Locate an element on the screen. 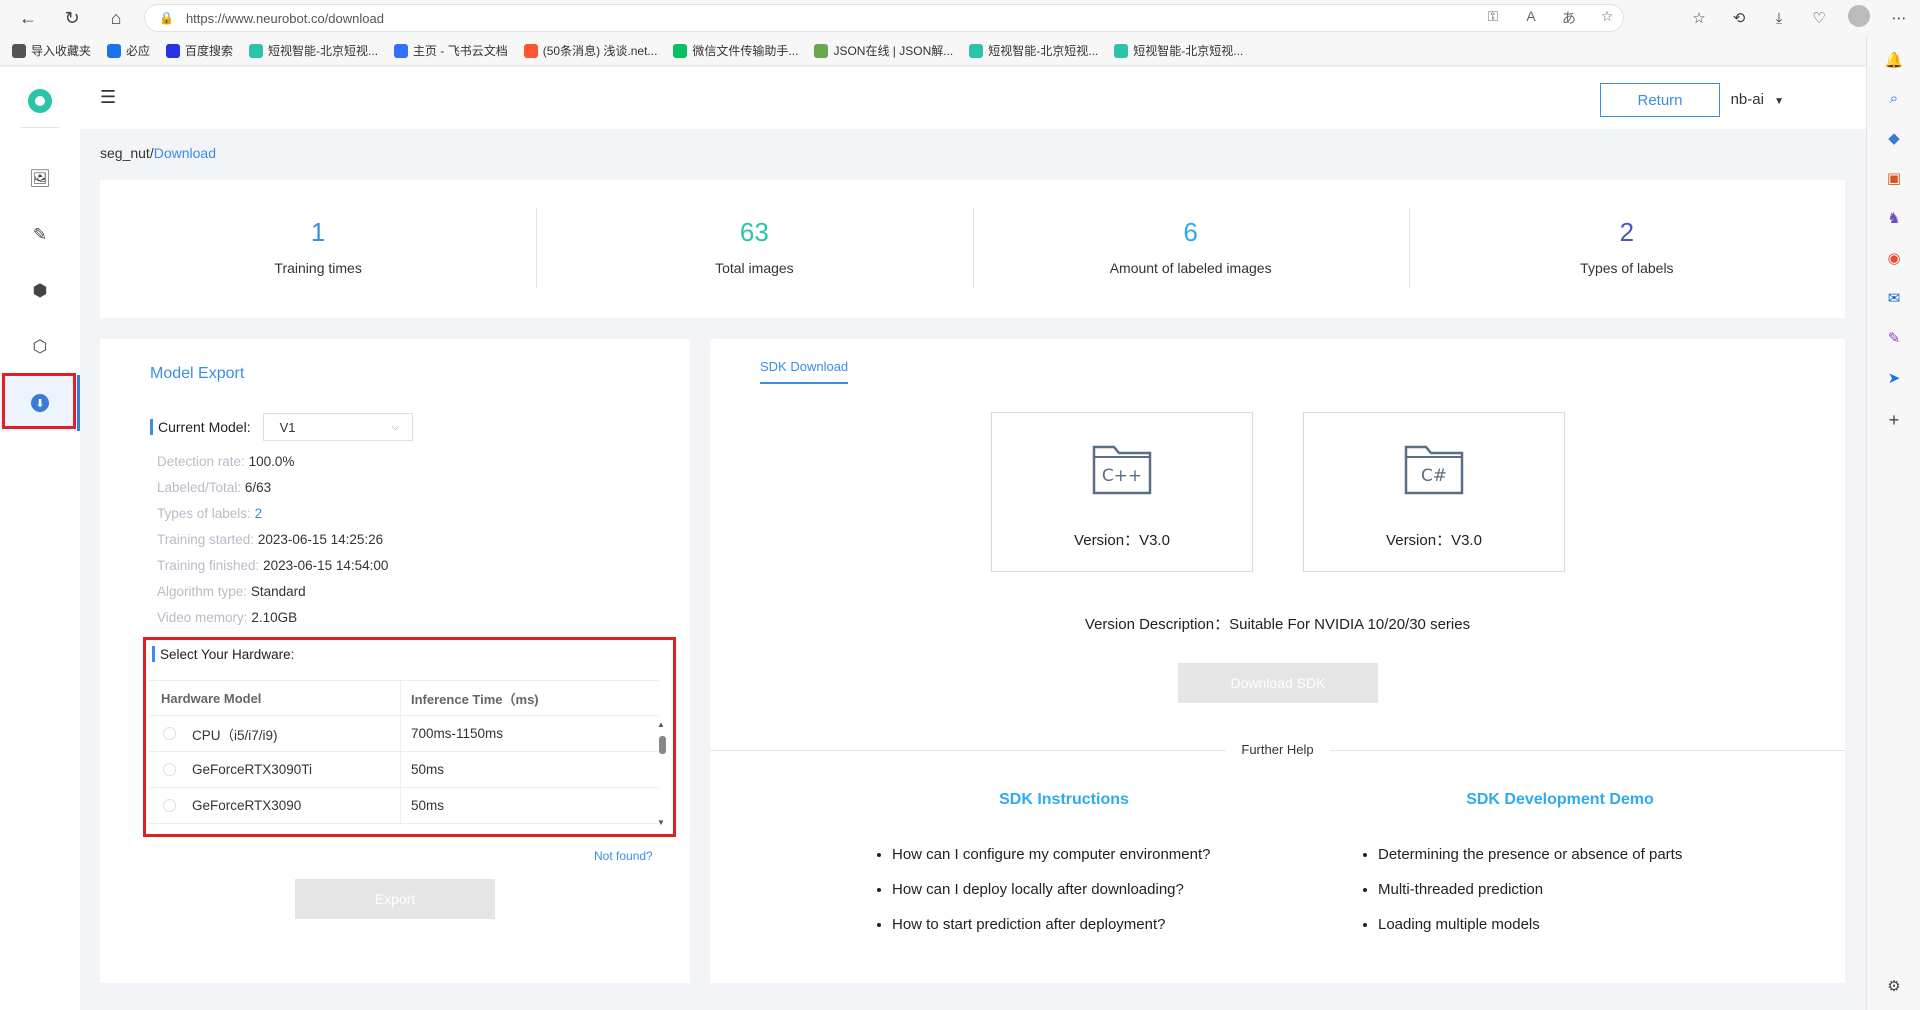 This screenshot has height=1010, width=1920. cube-icon: ⬡ is located at coordinates (40, 346).